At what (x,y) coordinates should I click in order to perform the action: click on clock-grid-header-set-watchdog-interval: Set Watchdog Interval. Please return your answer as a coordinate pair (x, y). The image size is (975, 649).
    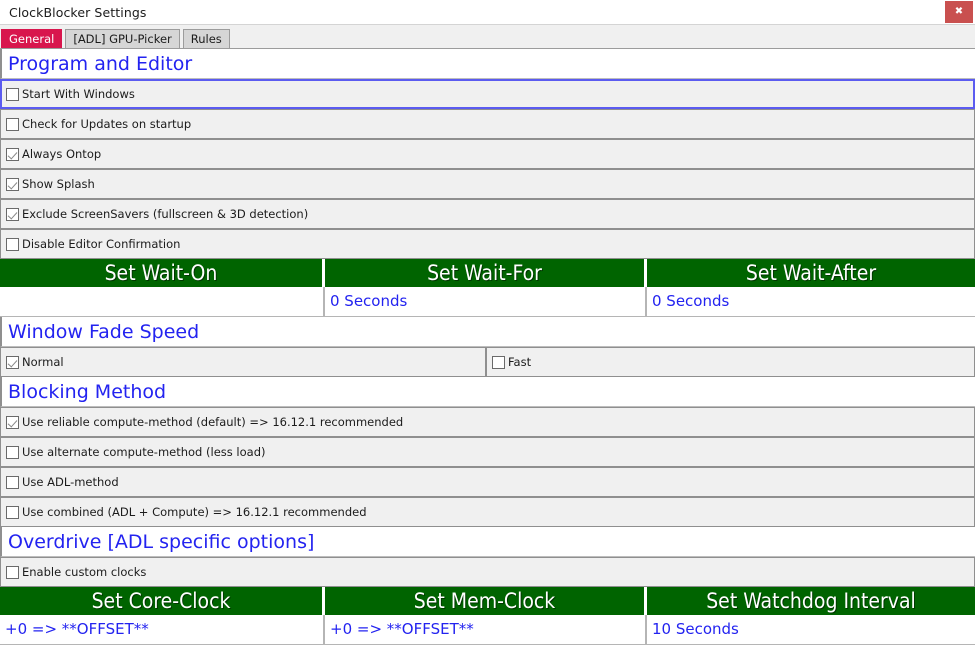
    Looking at the image, I should click on (811, 601).